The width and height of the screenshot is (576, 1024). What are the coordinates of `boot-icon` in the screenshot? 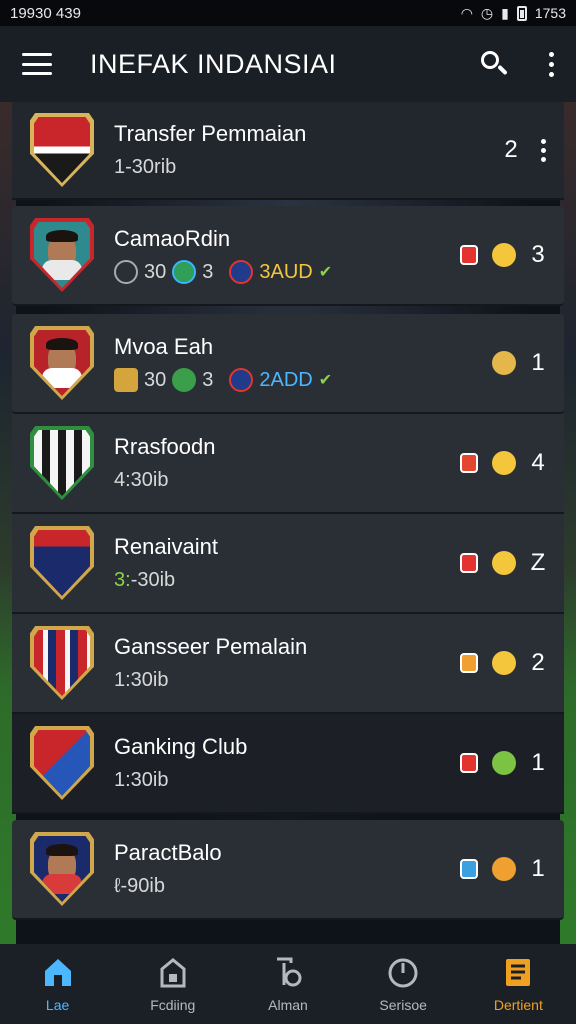 It's located at (126, 272).